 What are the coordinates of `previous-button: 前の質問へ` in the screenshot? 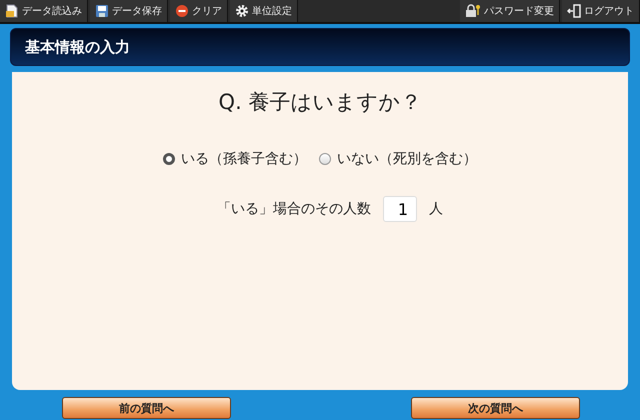 It's located at (146, 408).